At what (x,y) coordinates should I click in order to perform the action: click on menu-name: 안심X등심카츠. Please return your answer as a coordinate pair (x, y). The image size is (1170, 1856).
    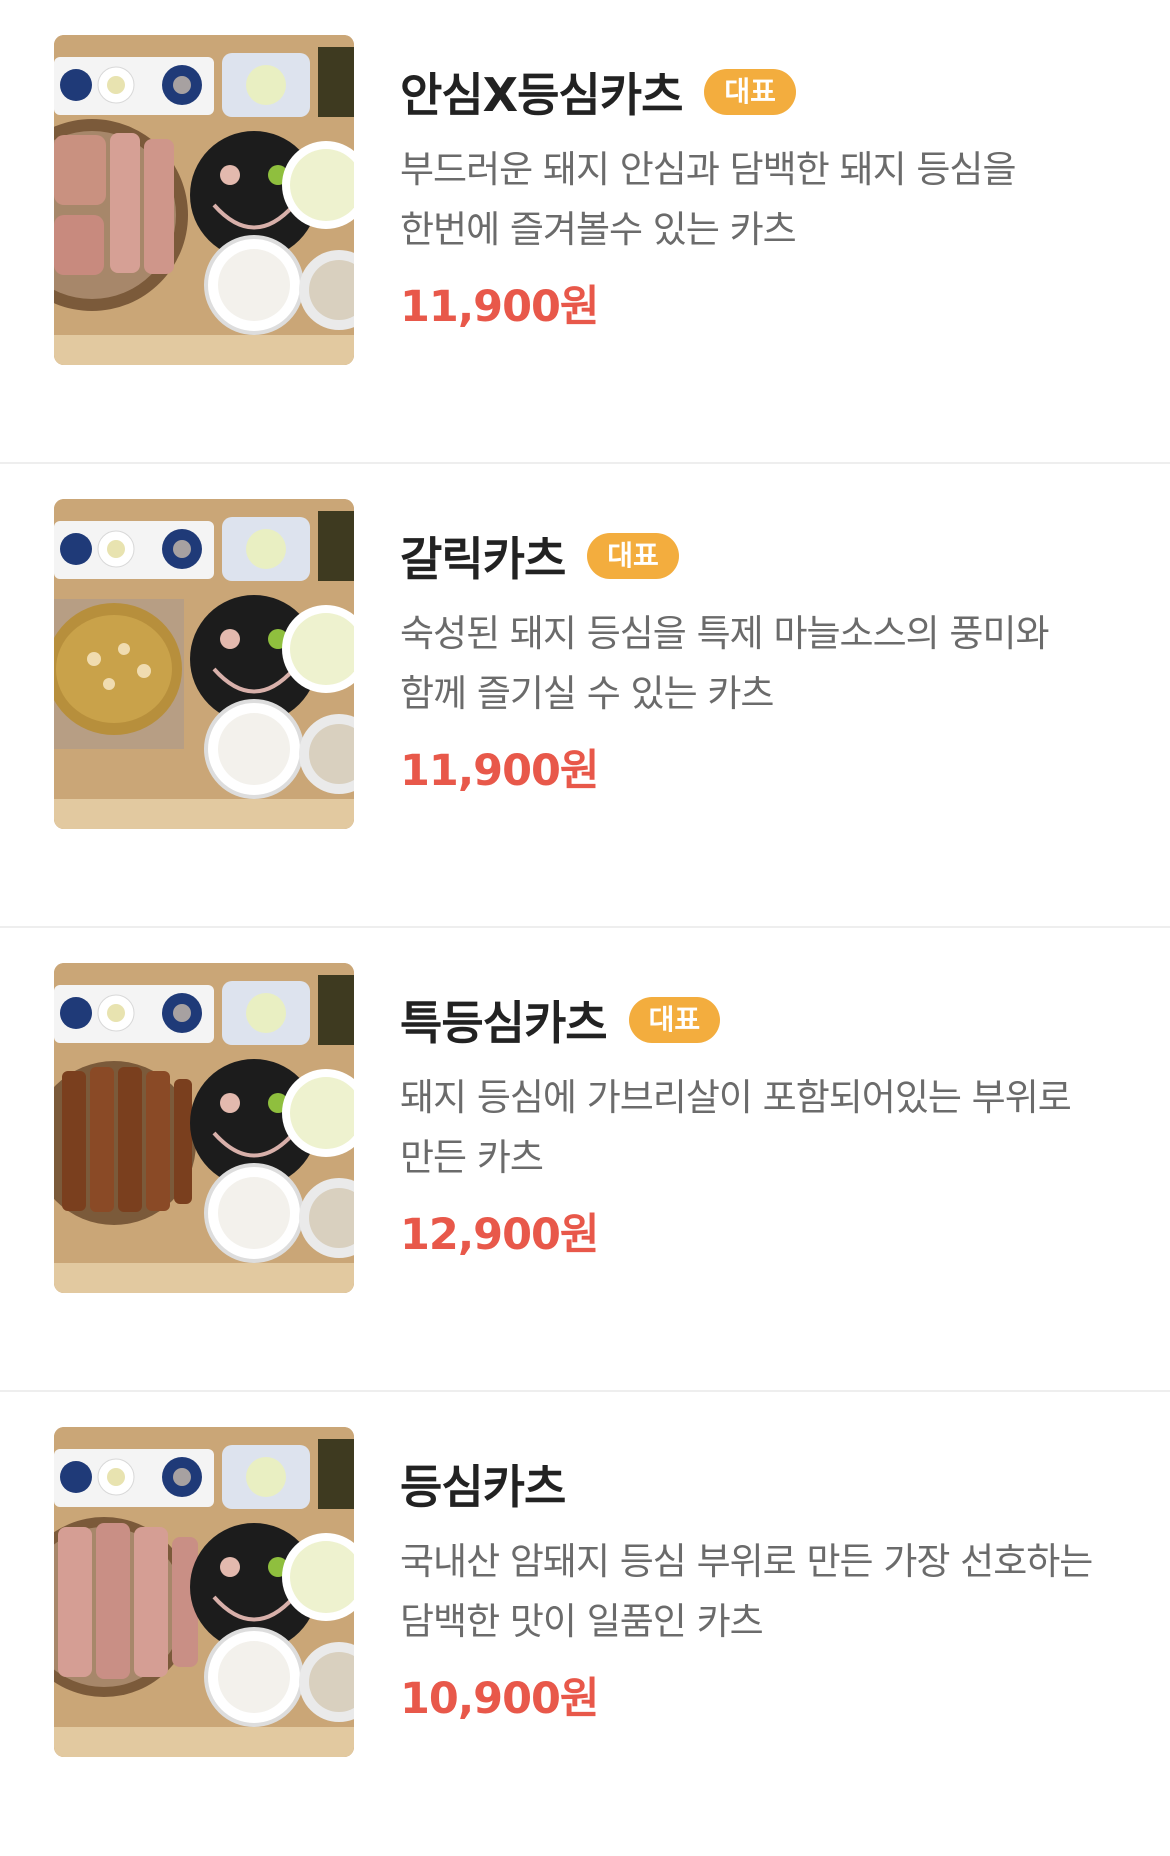
    Looking at the image, I should click on (541, 95).